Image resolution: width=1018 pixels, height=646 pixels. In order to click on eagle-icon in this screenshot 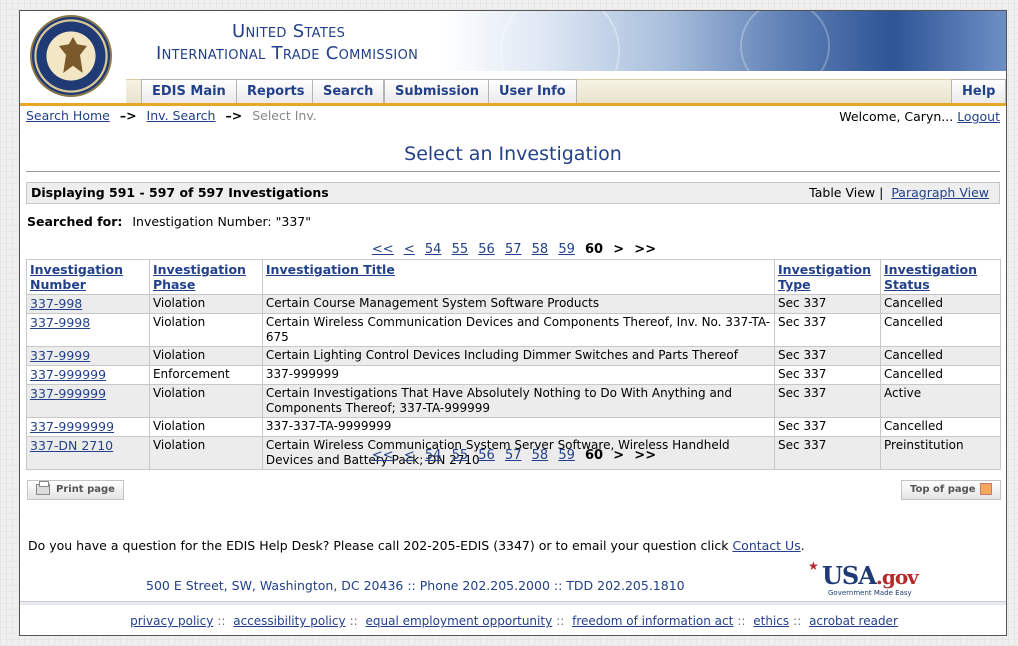, I will do `click(73, 55)`.